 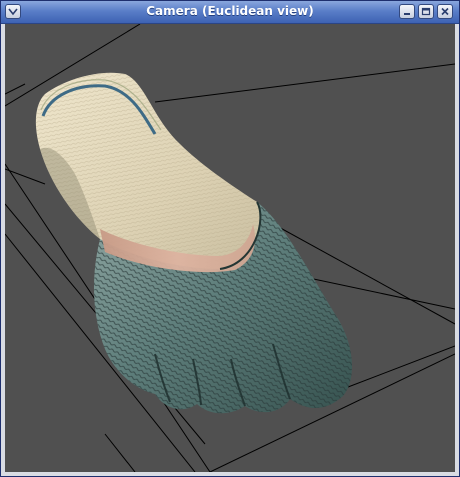 I want to click on maximize-button, so click(x=426, y=11).